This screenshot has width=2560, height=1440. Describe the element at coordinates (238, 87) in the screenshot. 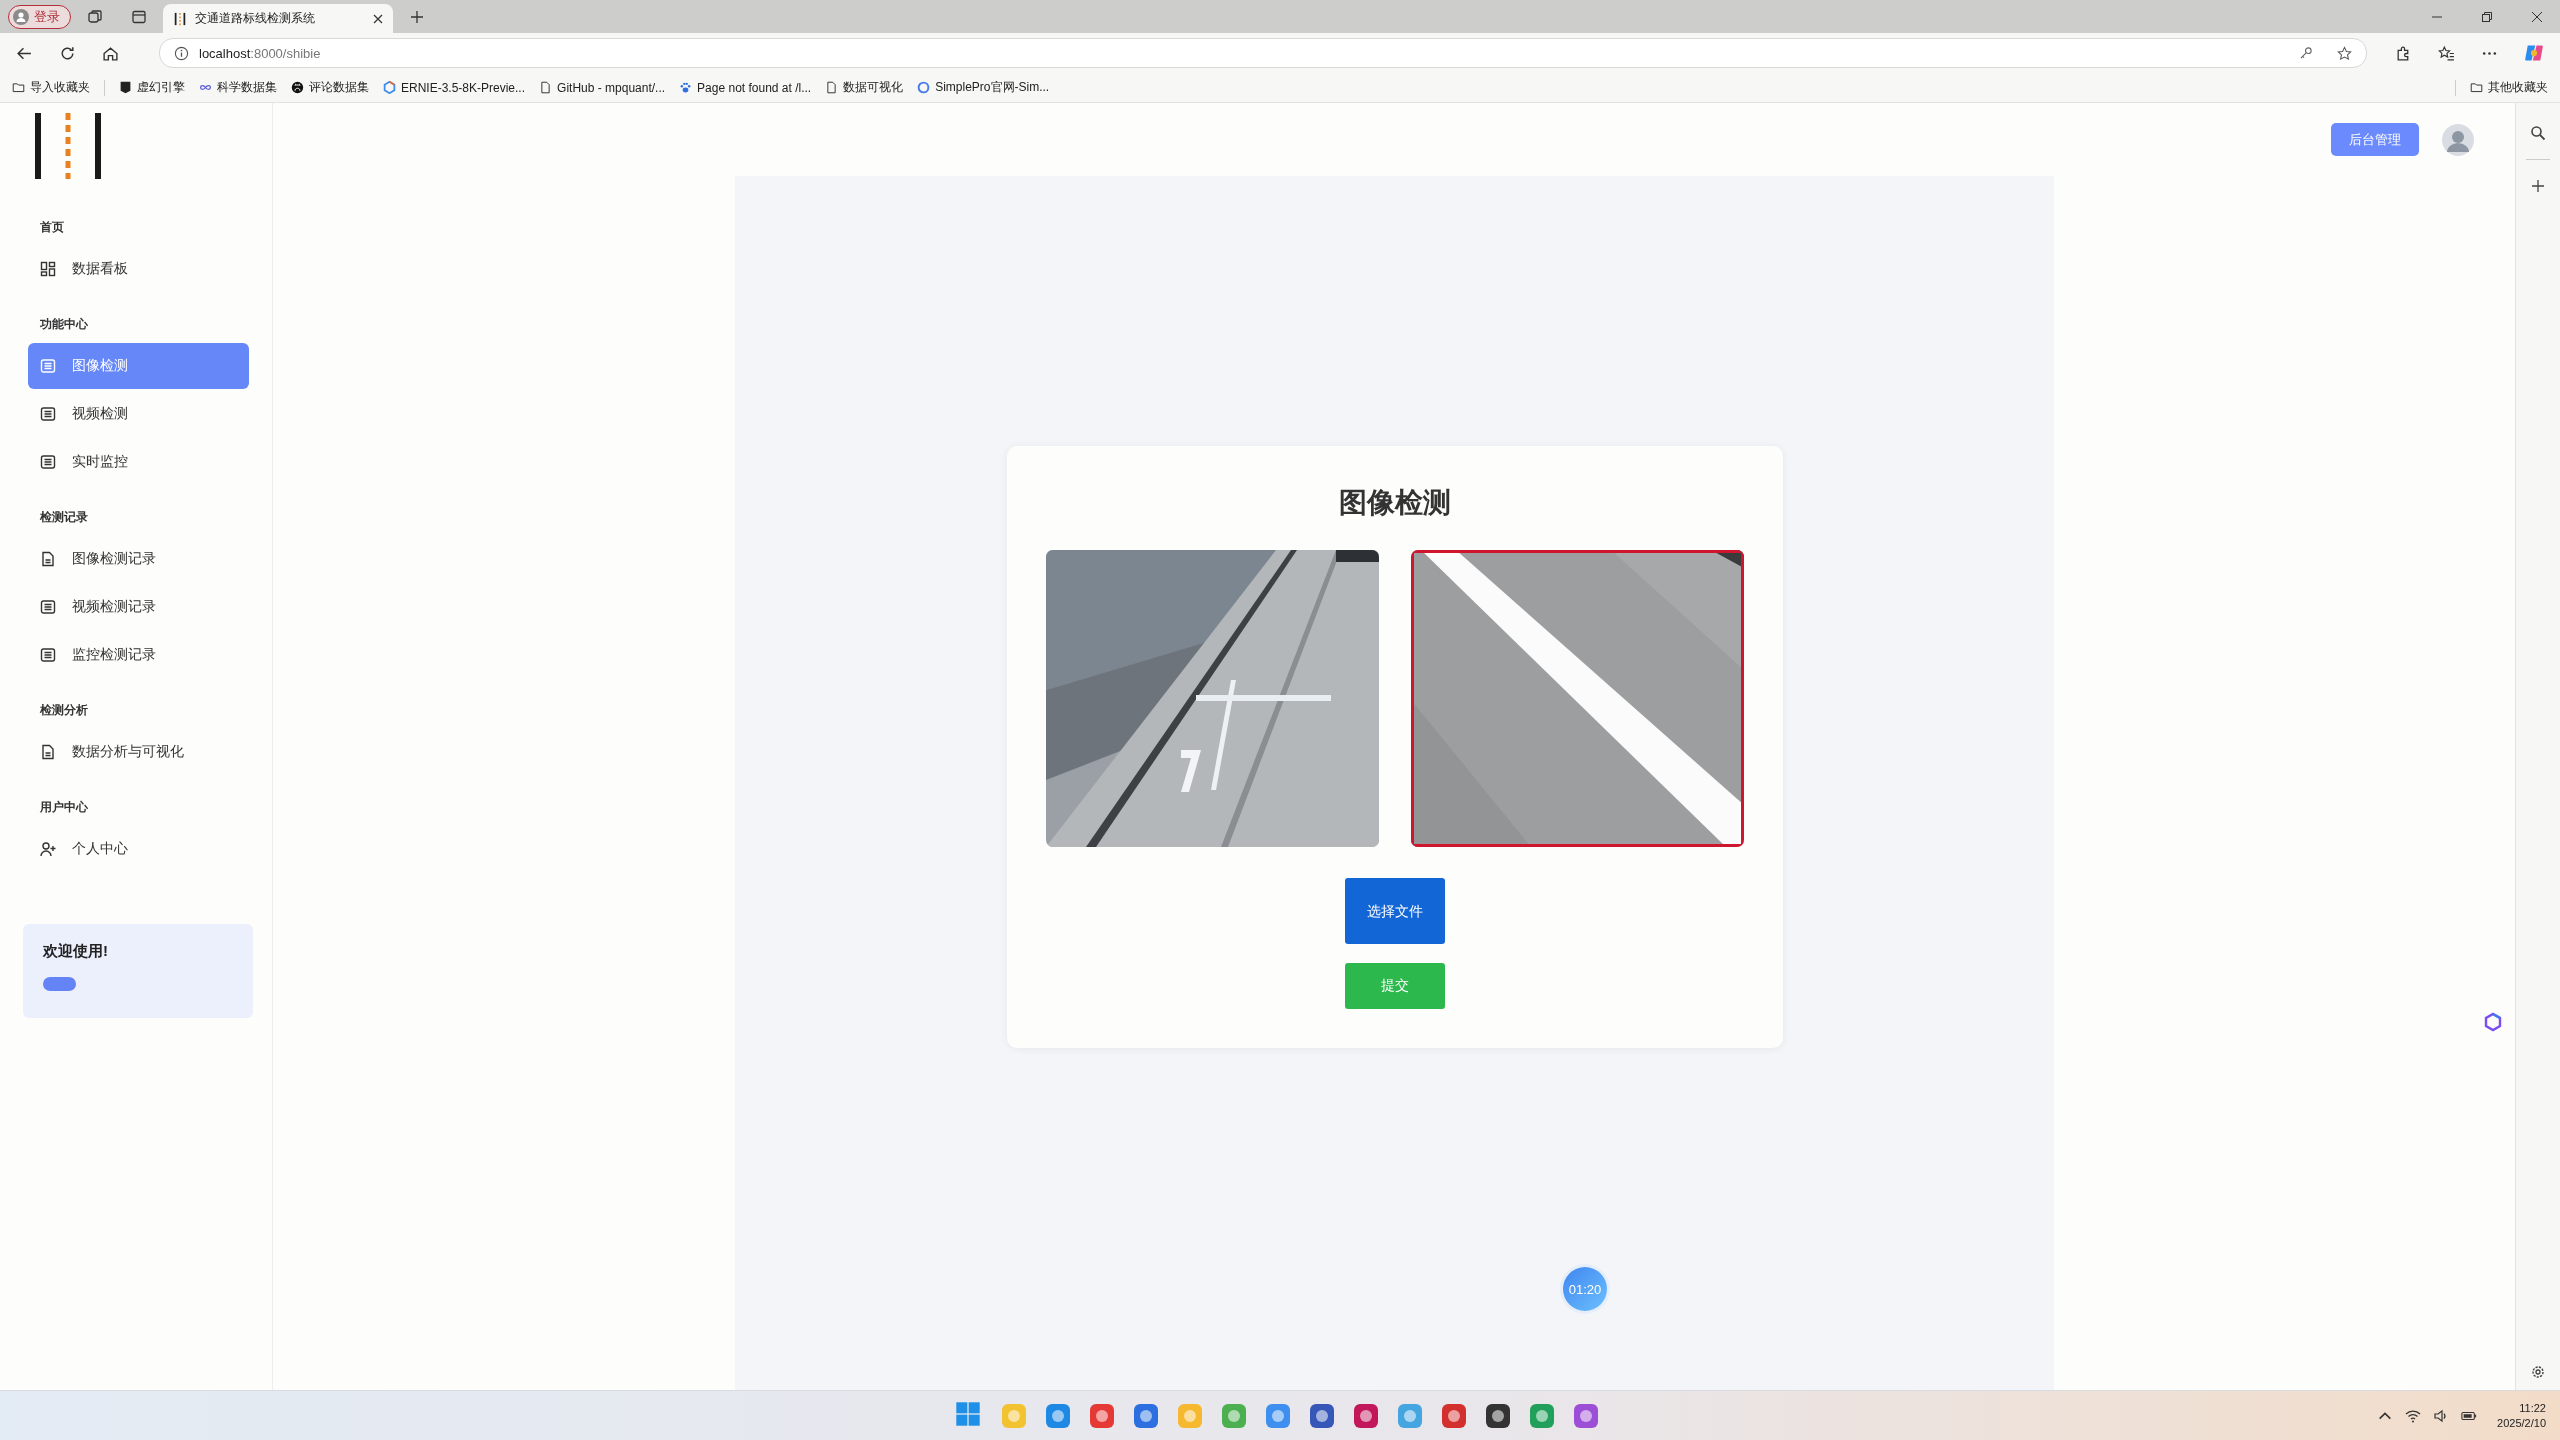

I see `bookmark-item: 科学数据集` at that location.